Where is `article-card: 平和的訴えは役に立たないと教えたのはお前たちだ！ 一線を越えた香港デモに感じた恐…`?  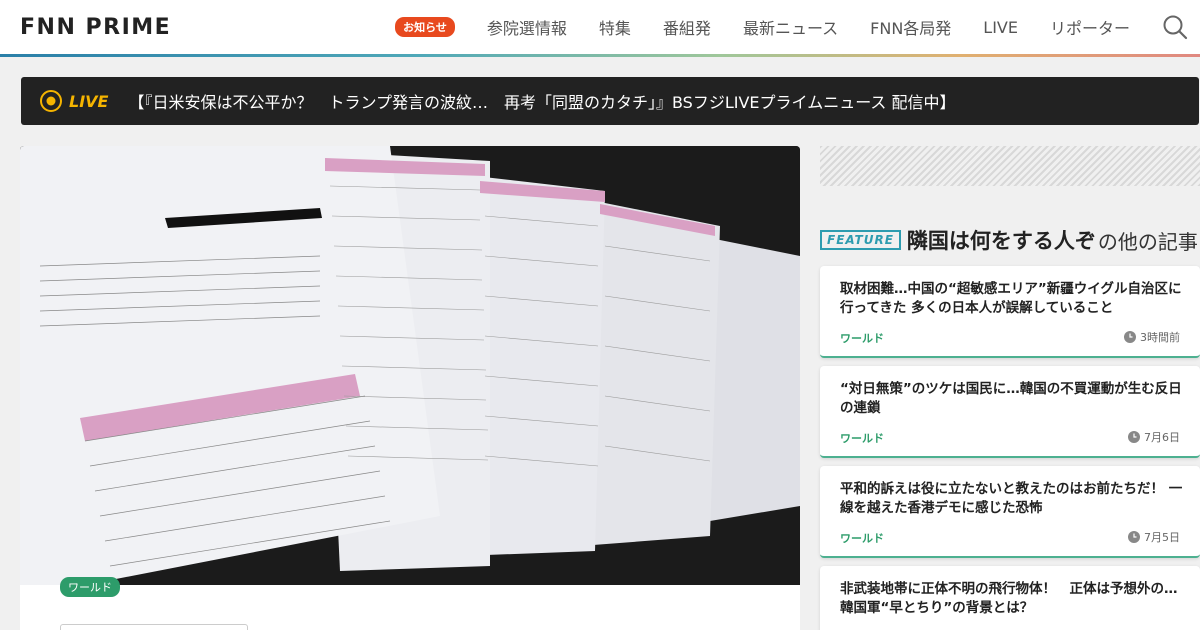 article-card: 平和的訴えは役に立たないと教えたのはお前たちだ！ 一線を越えた香港デモに感じた恐… is located at coordinates (1010, 512).